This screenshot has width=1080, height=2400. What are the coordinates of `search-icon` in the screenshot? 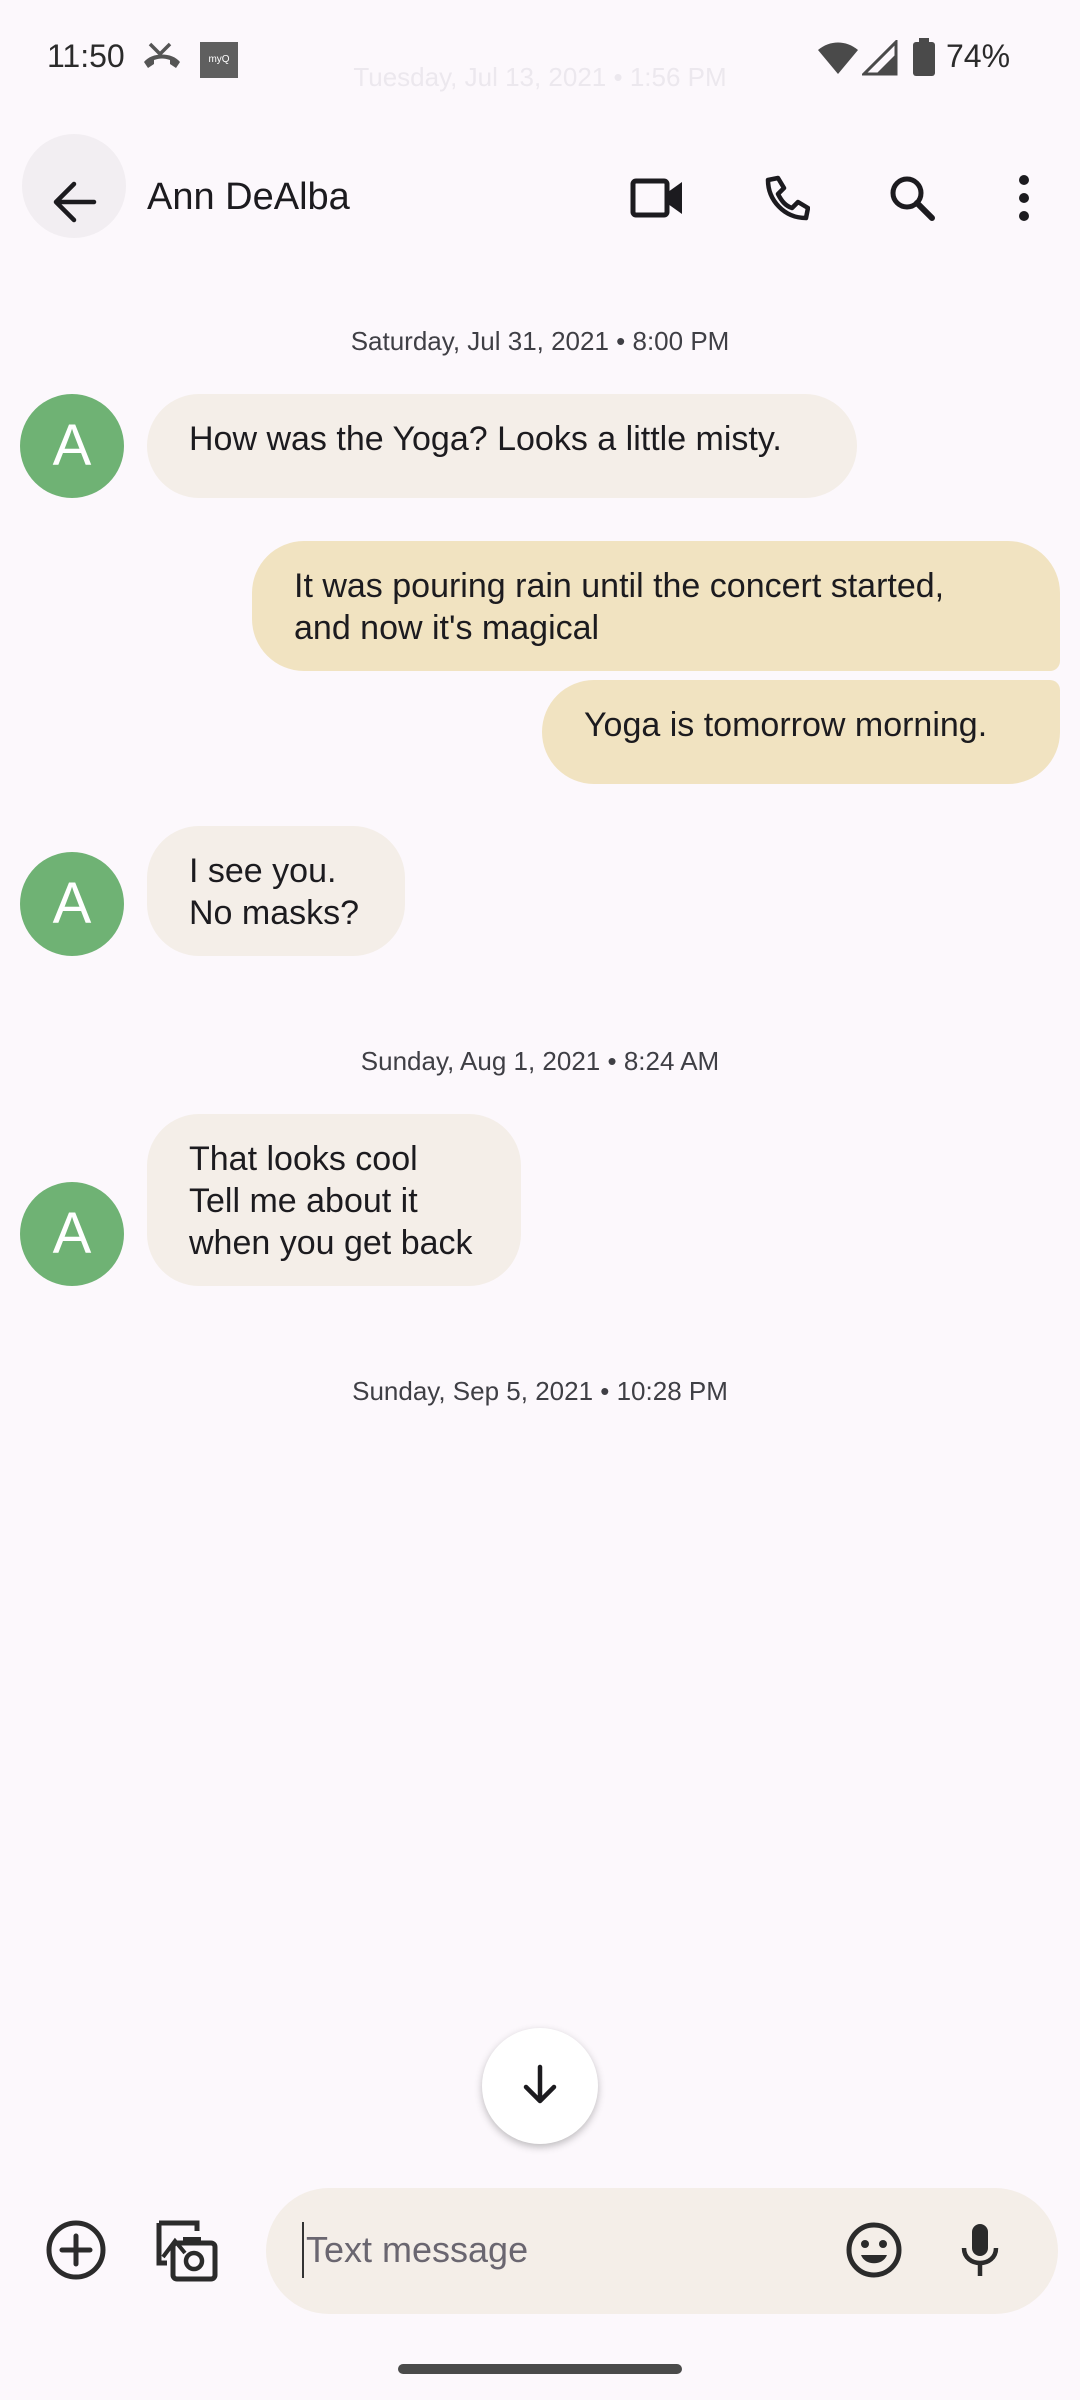 It's located at (912, 200).